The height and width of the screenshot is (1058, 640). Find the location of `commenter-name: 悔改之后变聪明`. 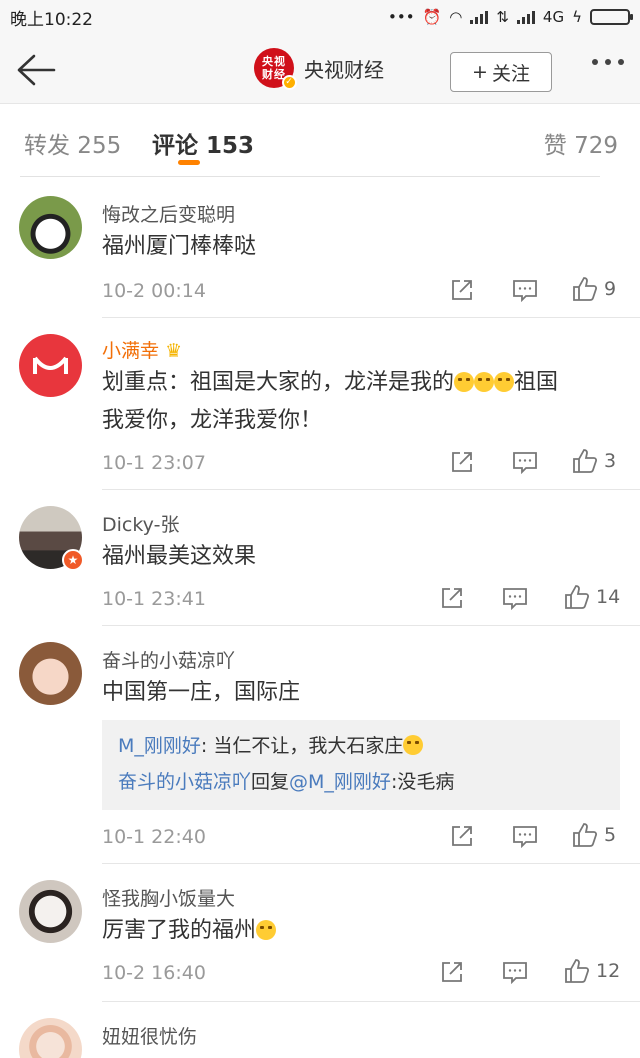

commenter-name: 悔改之后变聪明 is located at coordinates (168, 213).